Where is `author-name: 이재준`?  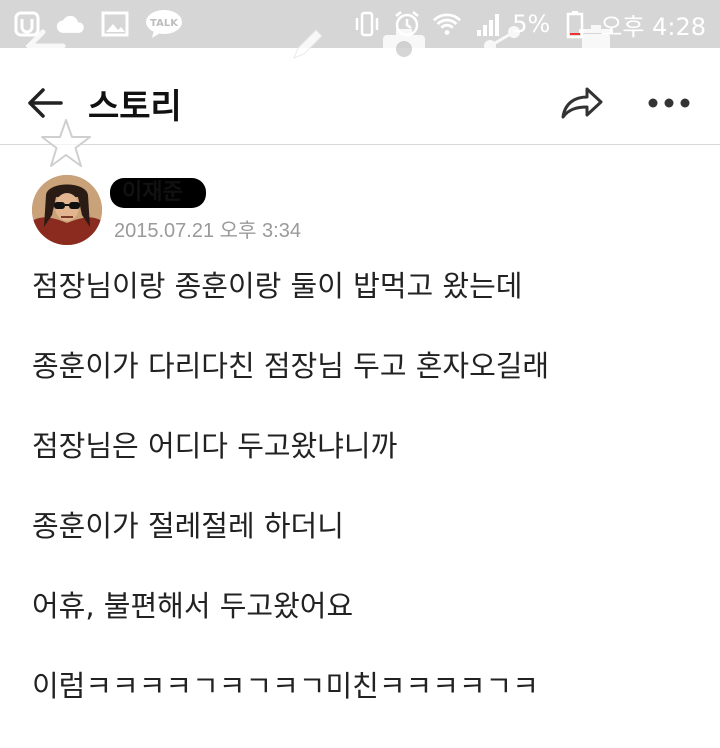
author-name: 이재준 is located at coordinates (158, 192).